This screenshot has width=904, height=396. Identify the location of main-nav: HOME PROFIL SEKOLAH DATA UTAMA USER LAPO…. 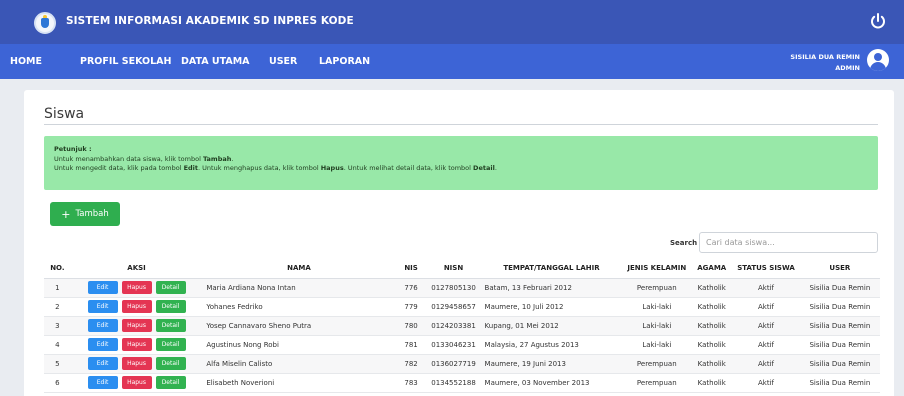
(452, 61).